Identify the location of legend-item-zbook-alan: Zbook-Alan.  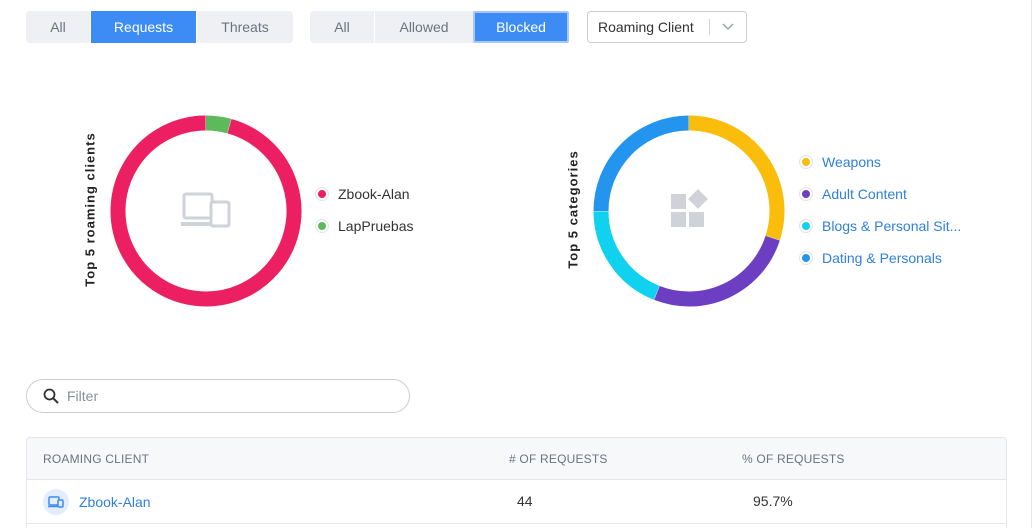
(365, 194).